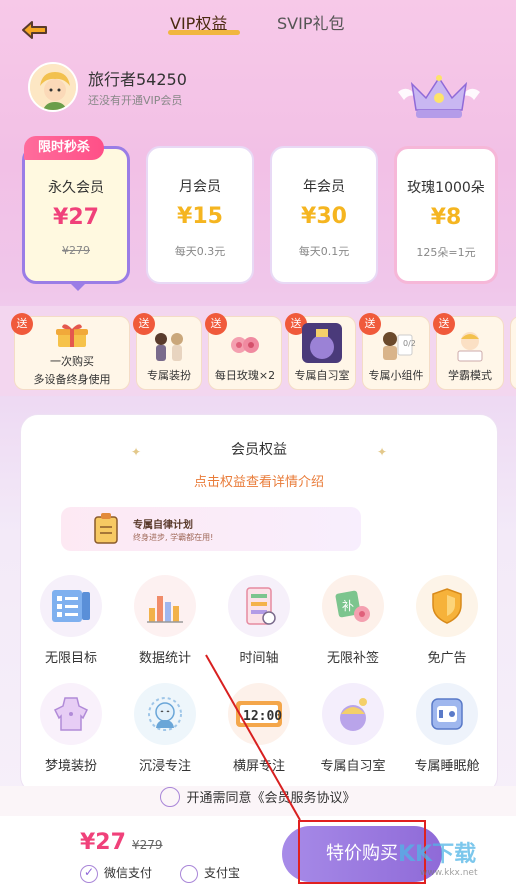 This screenshot has height=891, width=516. Describe the element at coordinates (449, 873) in the screenshot. I see `watermark-url: www.kkx.net` at that location.